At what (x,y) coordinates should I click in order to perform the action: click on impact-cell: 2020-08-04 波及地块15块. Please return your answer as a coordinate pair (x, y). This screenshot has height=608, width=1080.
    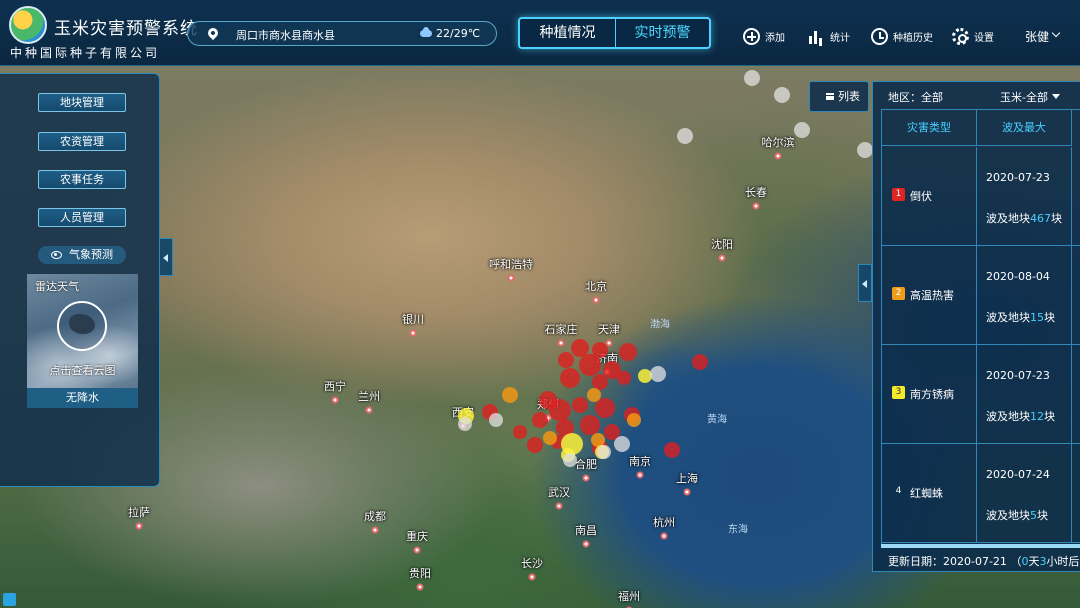
    Looking at the image, I should click on (1024, 295).